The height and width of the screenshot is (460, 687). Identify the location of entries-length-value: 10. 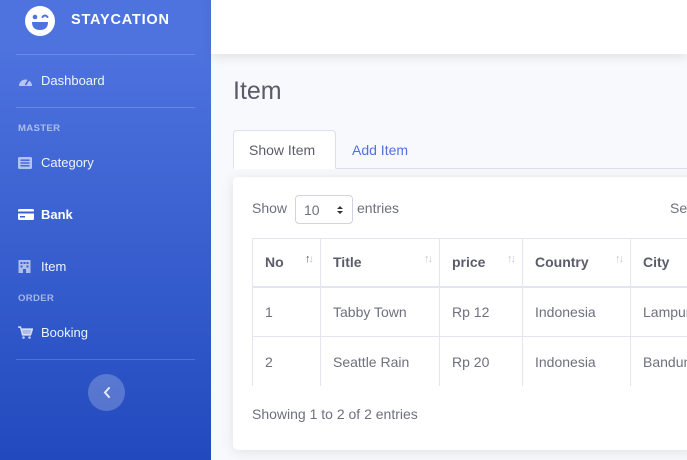
(312, 209).